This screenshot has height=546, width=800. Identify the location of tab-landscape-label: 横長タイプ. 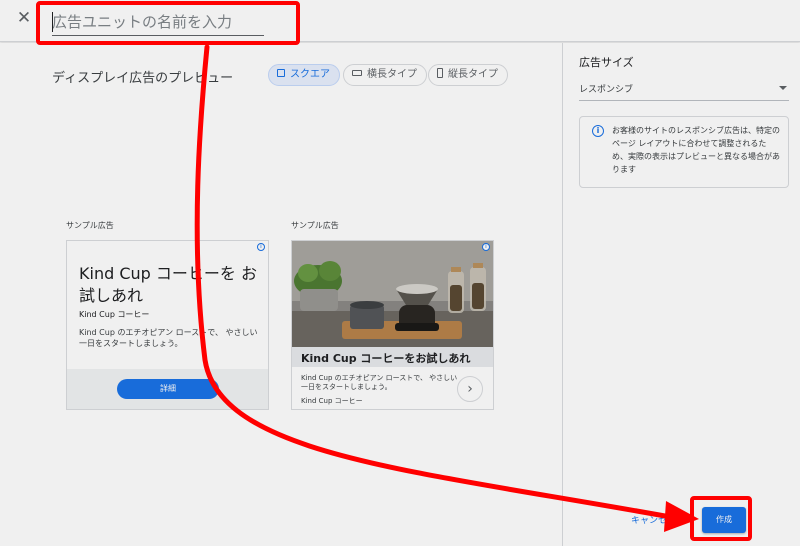
(392, 74).